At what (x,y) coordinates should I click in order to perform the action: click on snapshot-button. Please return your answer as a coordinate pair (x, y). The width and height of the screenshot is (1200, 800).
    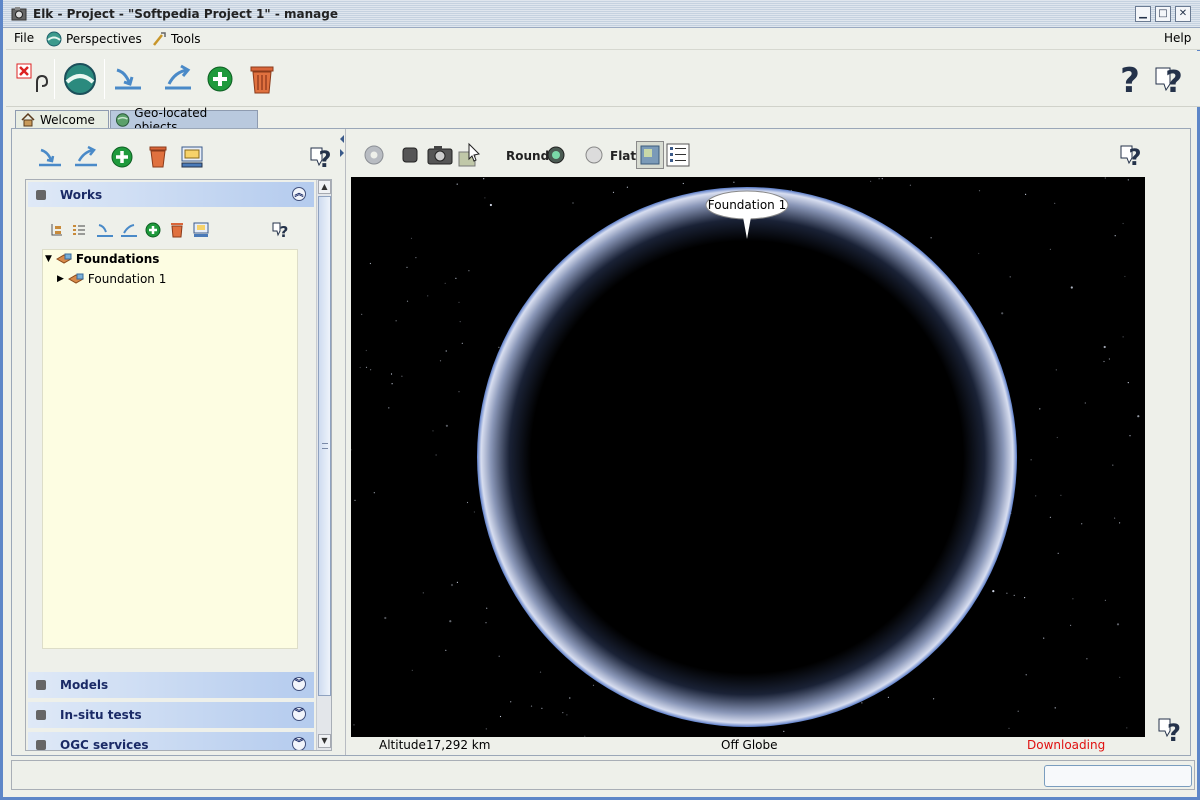
    Looking at the image, I should click on (440, 155).